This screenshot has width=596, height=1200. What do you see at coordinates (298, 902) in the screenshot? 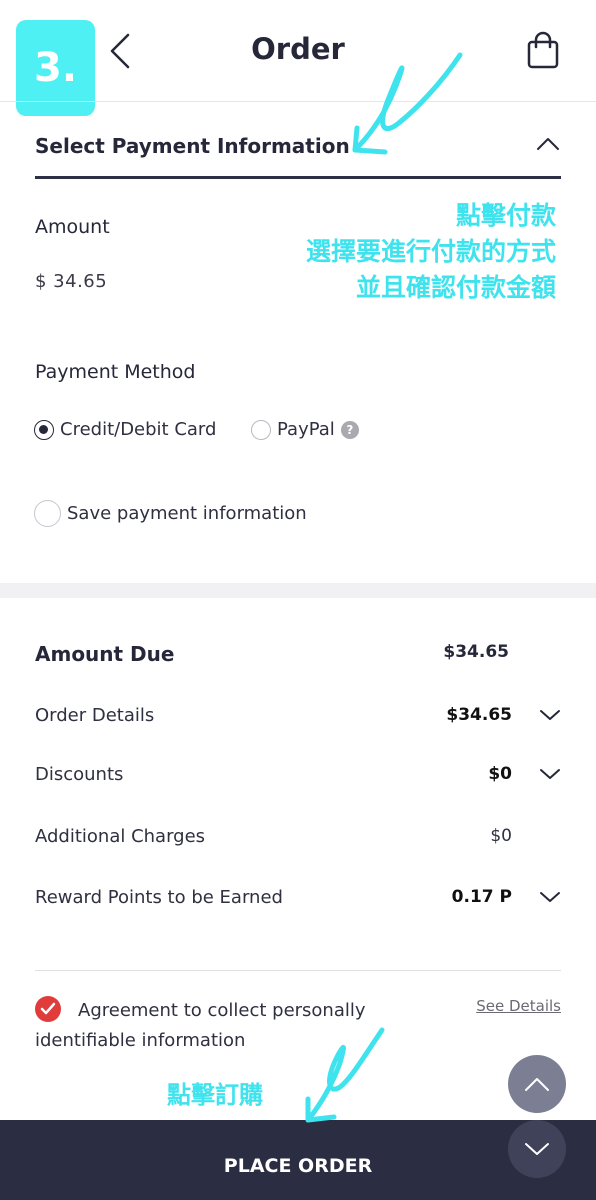
I see `reward-points-row: Reward Points to be Earned 0.17 P` at bounding box center [298, 902].